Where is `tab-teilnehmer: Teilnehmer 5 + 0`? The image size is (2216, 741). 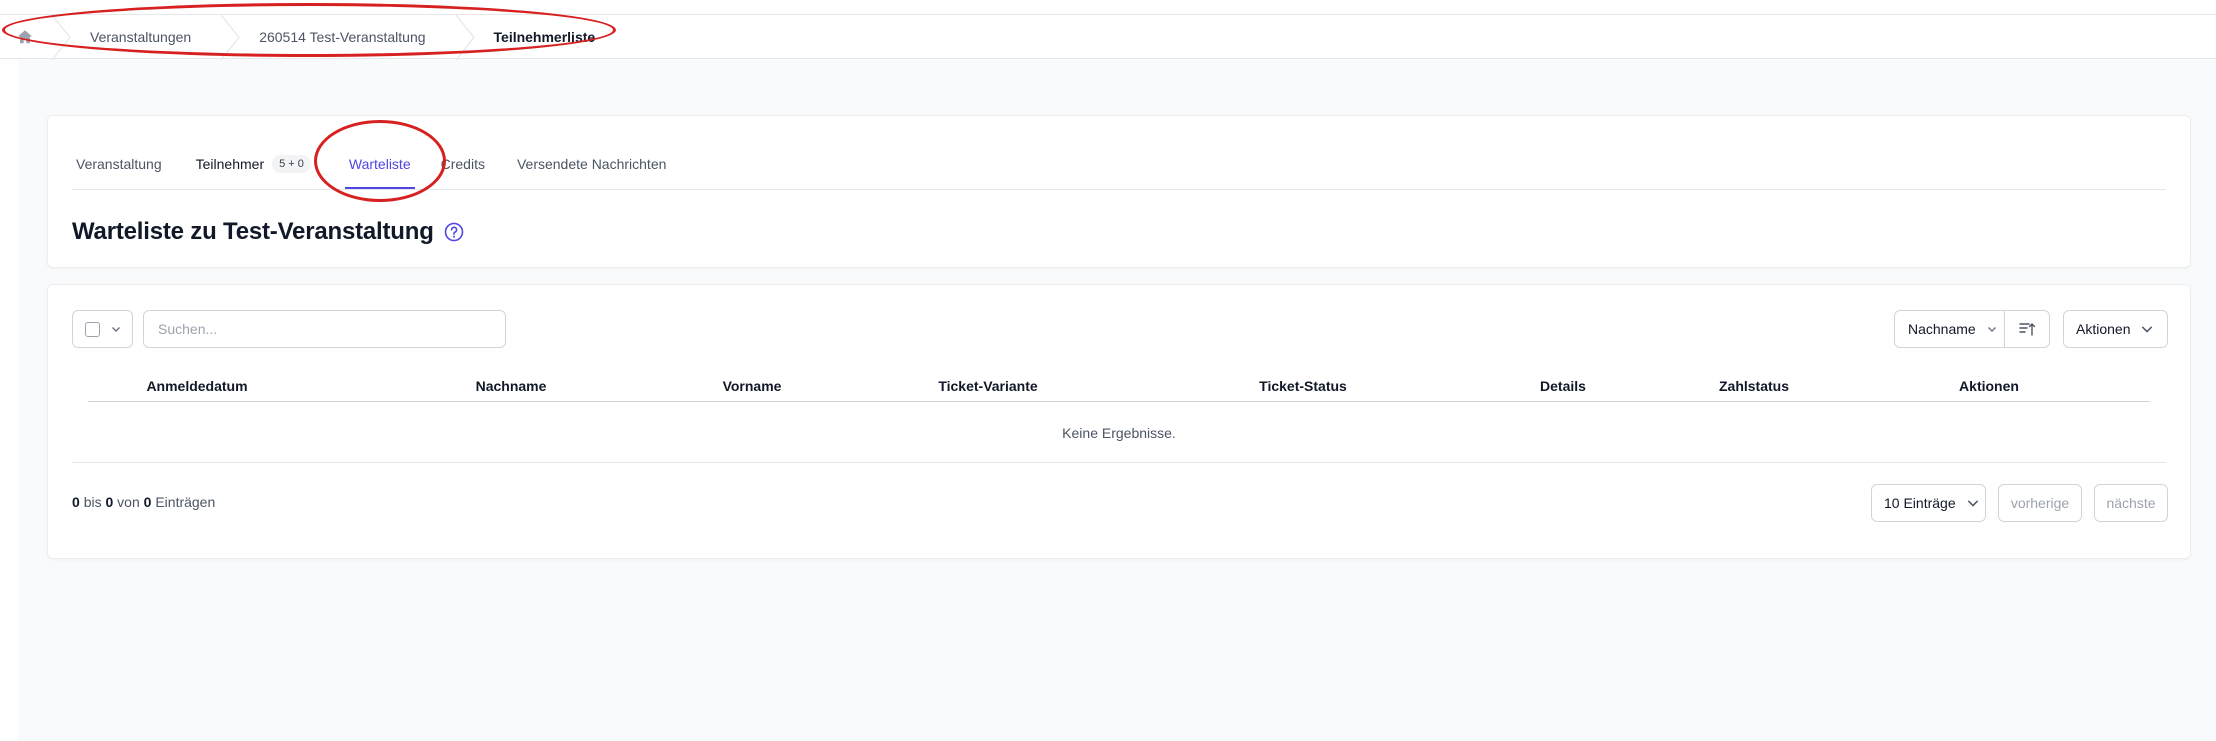 tab-teilnehmer: Teilnehmer 5 + 0 is located at coordinates (253, 164).